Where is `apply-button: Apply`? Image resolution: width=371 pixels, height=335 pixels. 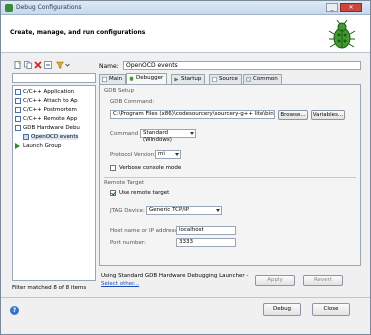 apply-button: Apply is located at coordinates (275, 280).